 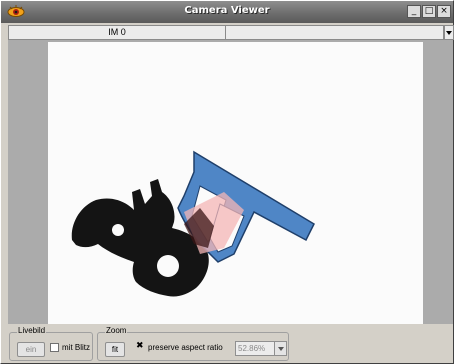 I want to click on part-hole-large, so click(x=168, y=266).